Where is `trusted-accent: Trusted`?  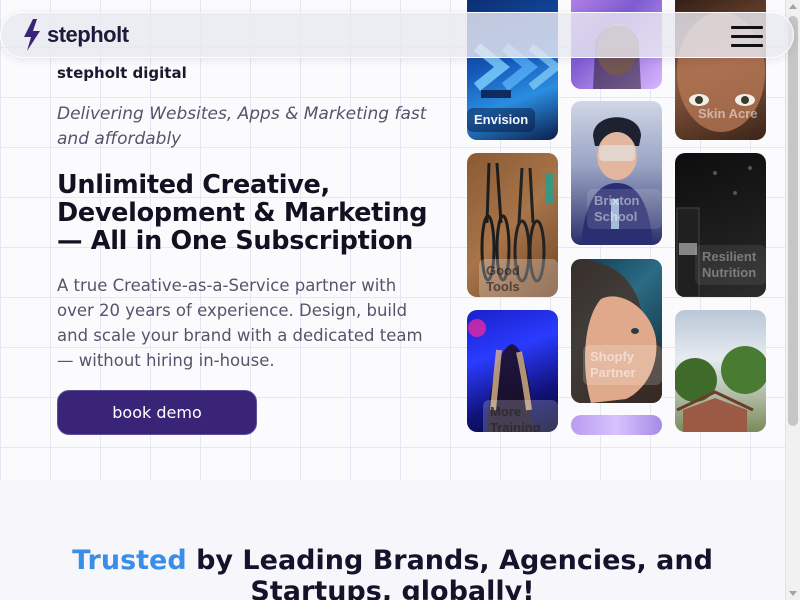 trusted-accent: Trusted is located at coordinates (129, 560).